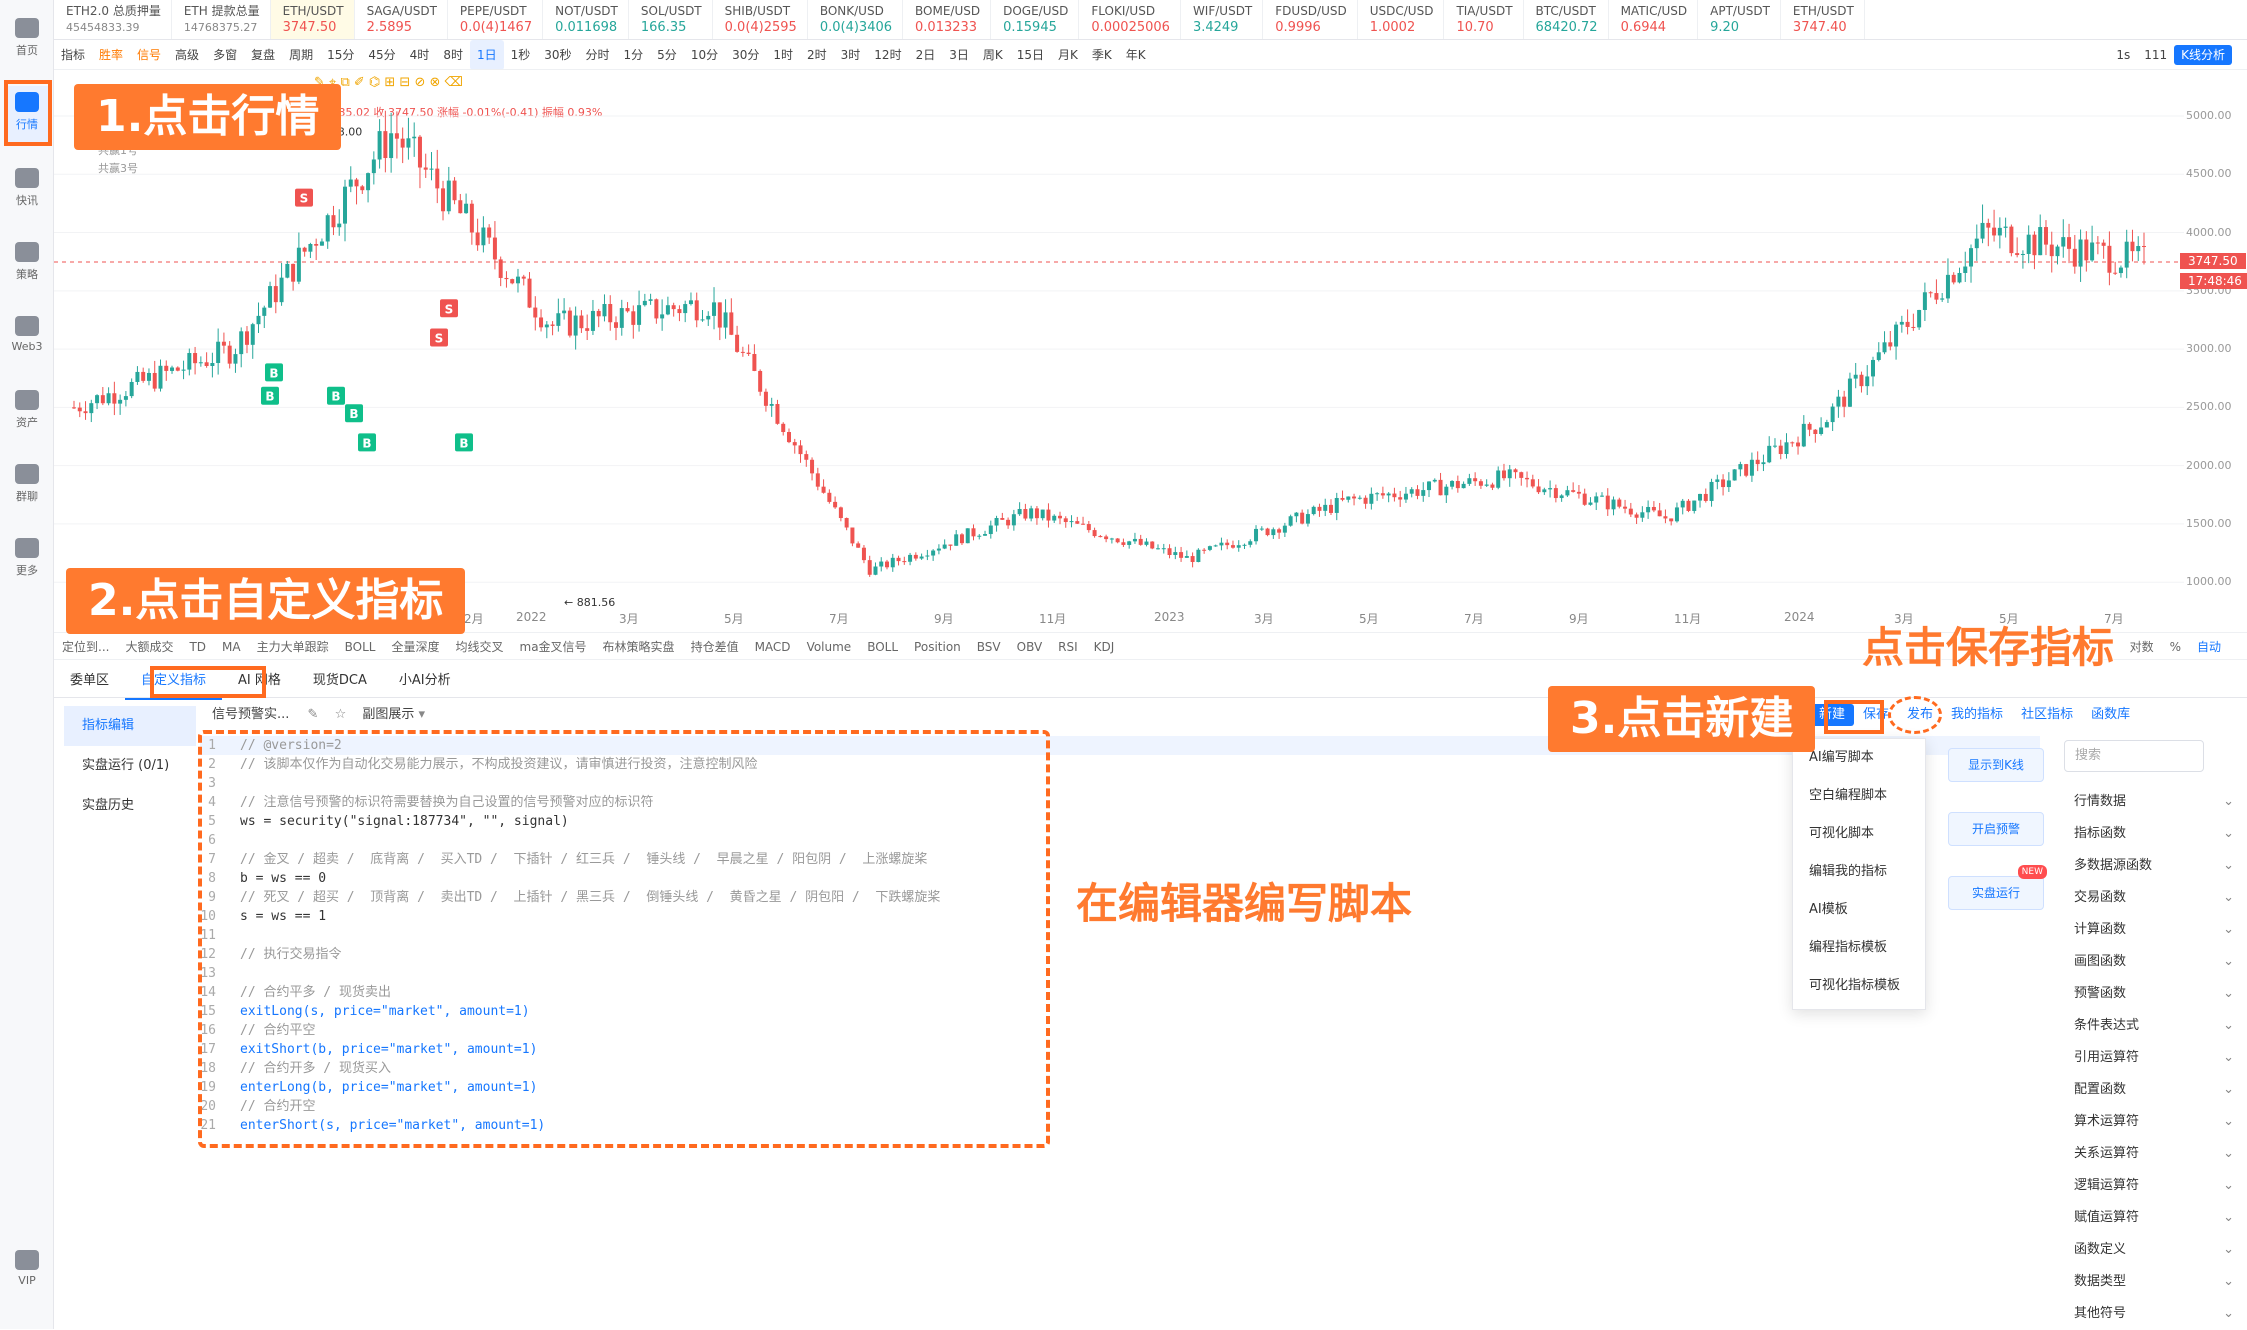 The width and height of the screenshot is (2247, 1330). Describe the element at coordinates (2154, 898) in the screenshot. I see `function-category: 交易函数` at that location.